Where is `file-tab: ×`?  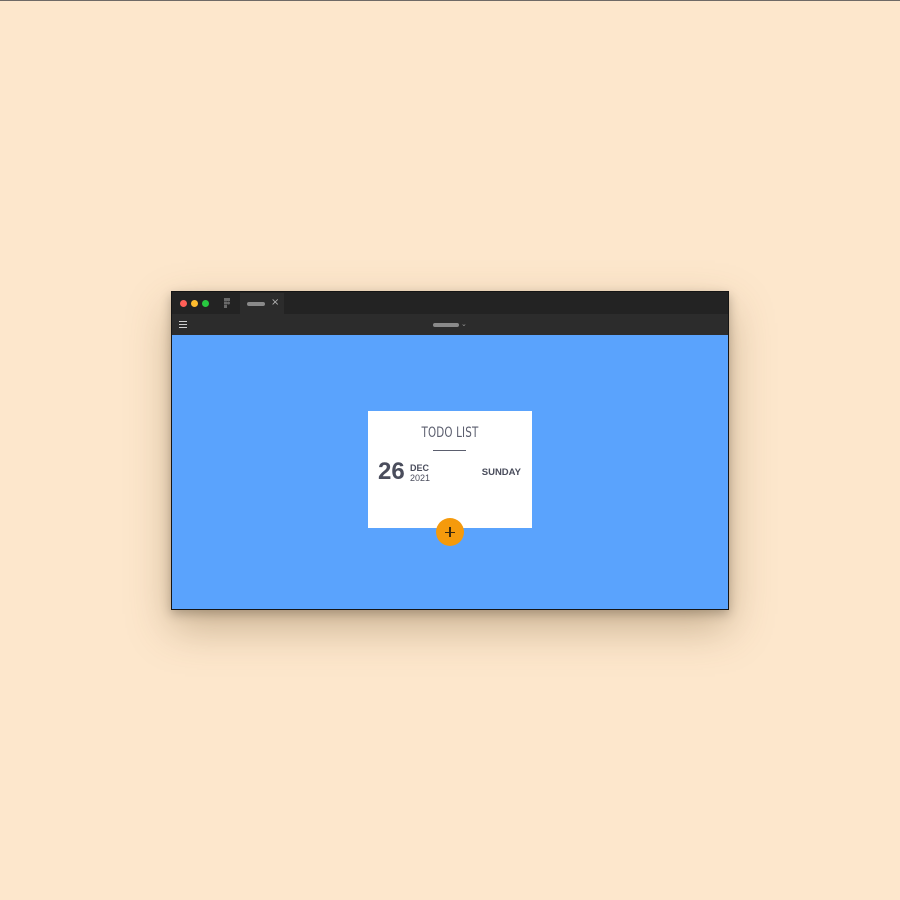
file-tab: × is located at coordinates (262, 303).